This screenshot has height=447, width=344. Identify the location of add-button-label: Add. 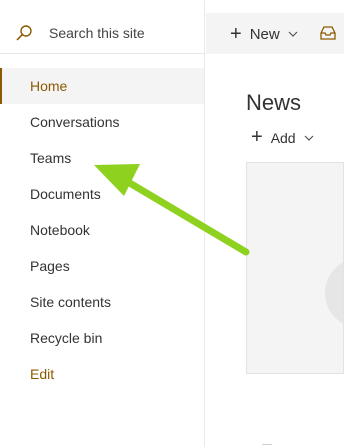
(283, 137).